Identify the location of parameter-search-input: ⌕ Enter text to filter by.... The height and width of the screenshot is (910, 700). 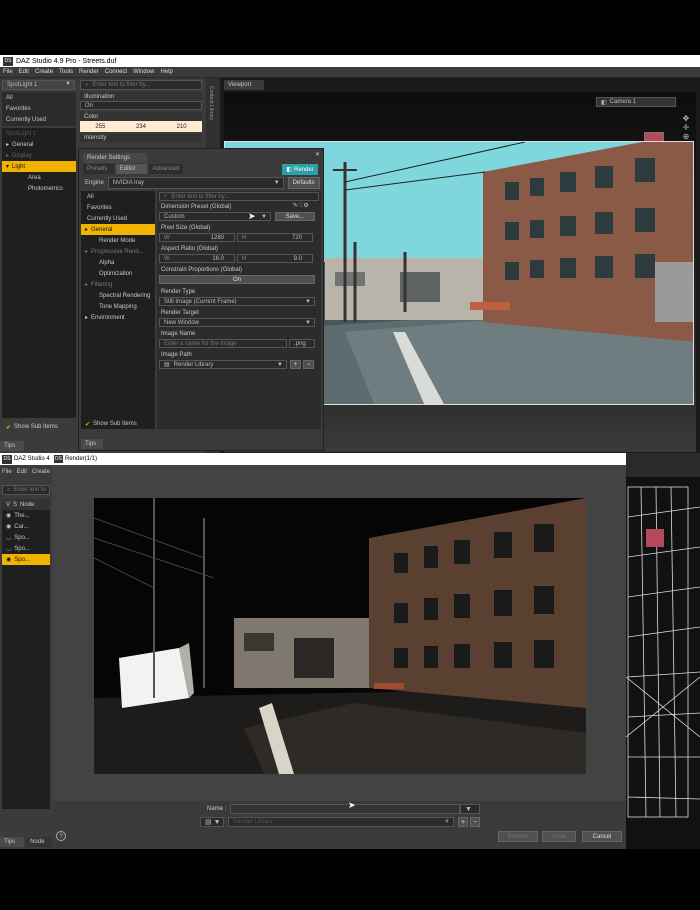
(141, 85).